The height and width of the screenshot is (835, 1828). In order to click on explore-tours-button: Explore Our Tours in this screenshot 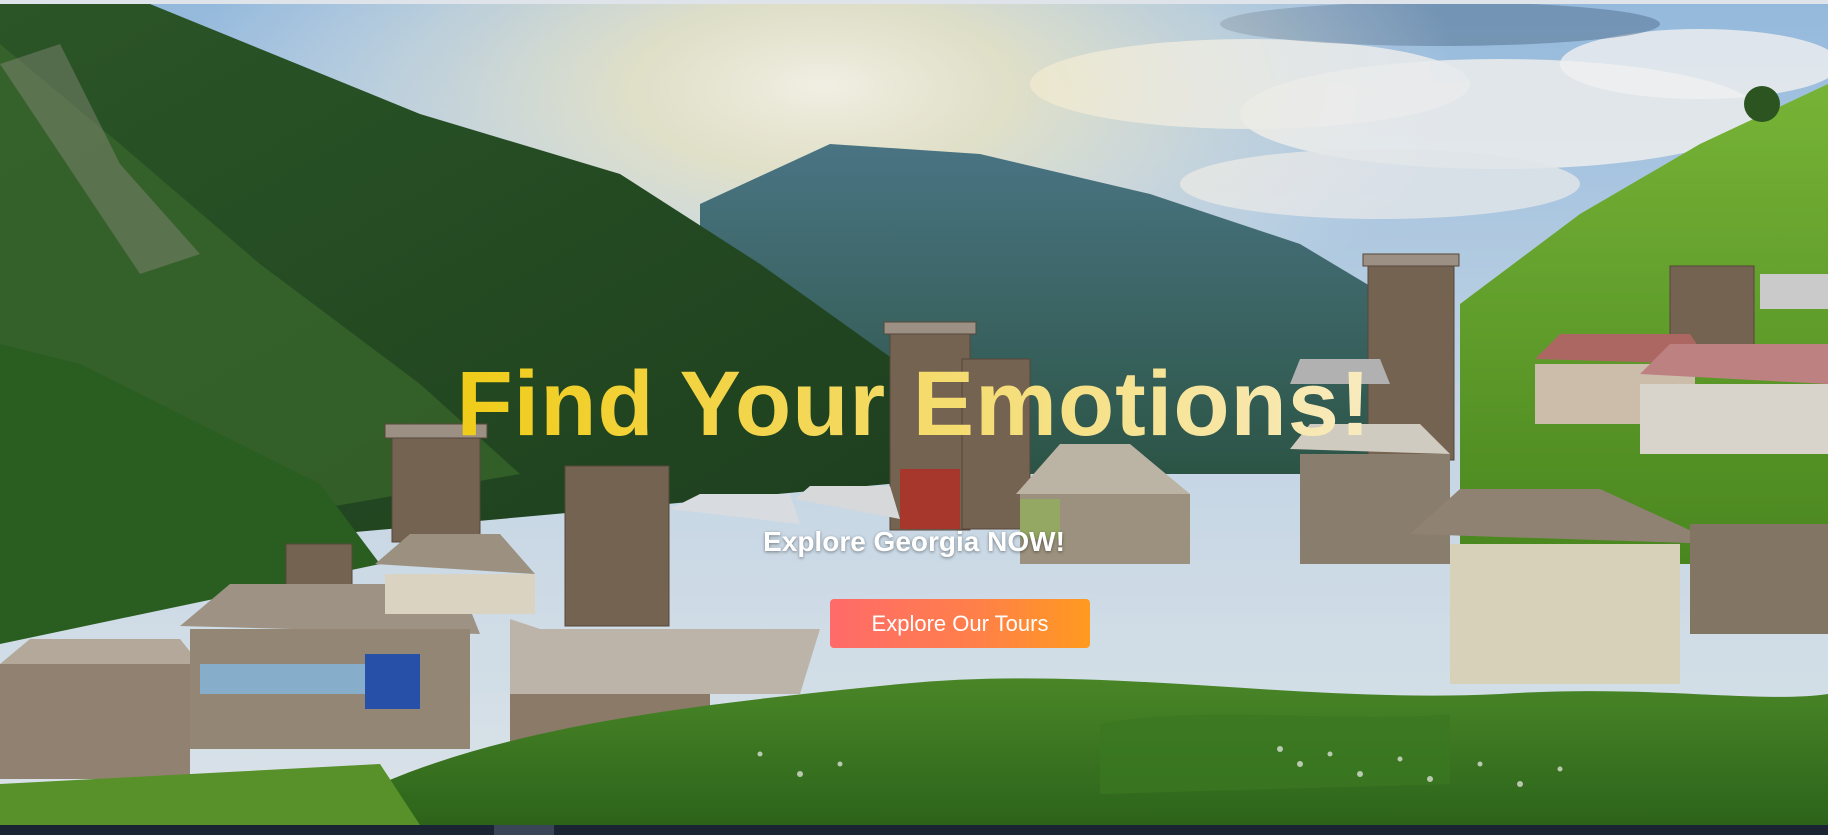, I will do `click(960, 623)`.